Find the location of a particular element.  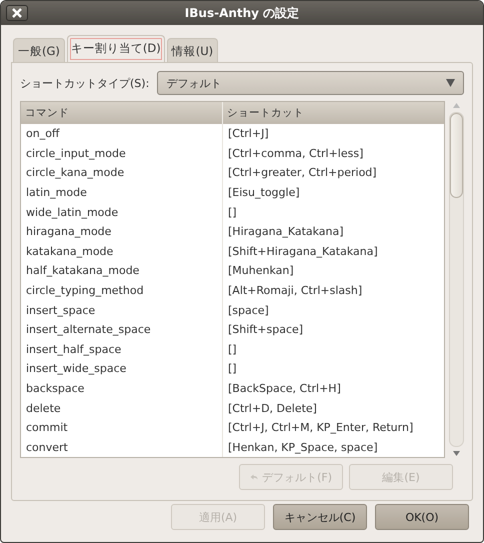

command-cell: latin_mode is located at coordinates (122, 192).